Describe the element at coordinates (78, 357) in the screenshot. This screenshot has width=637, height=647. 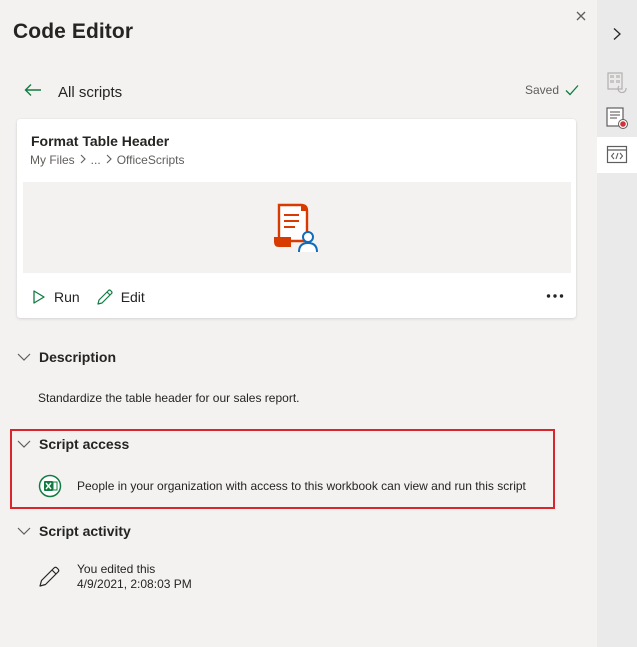
I see `description-heading: Description` at that location.